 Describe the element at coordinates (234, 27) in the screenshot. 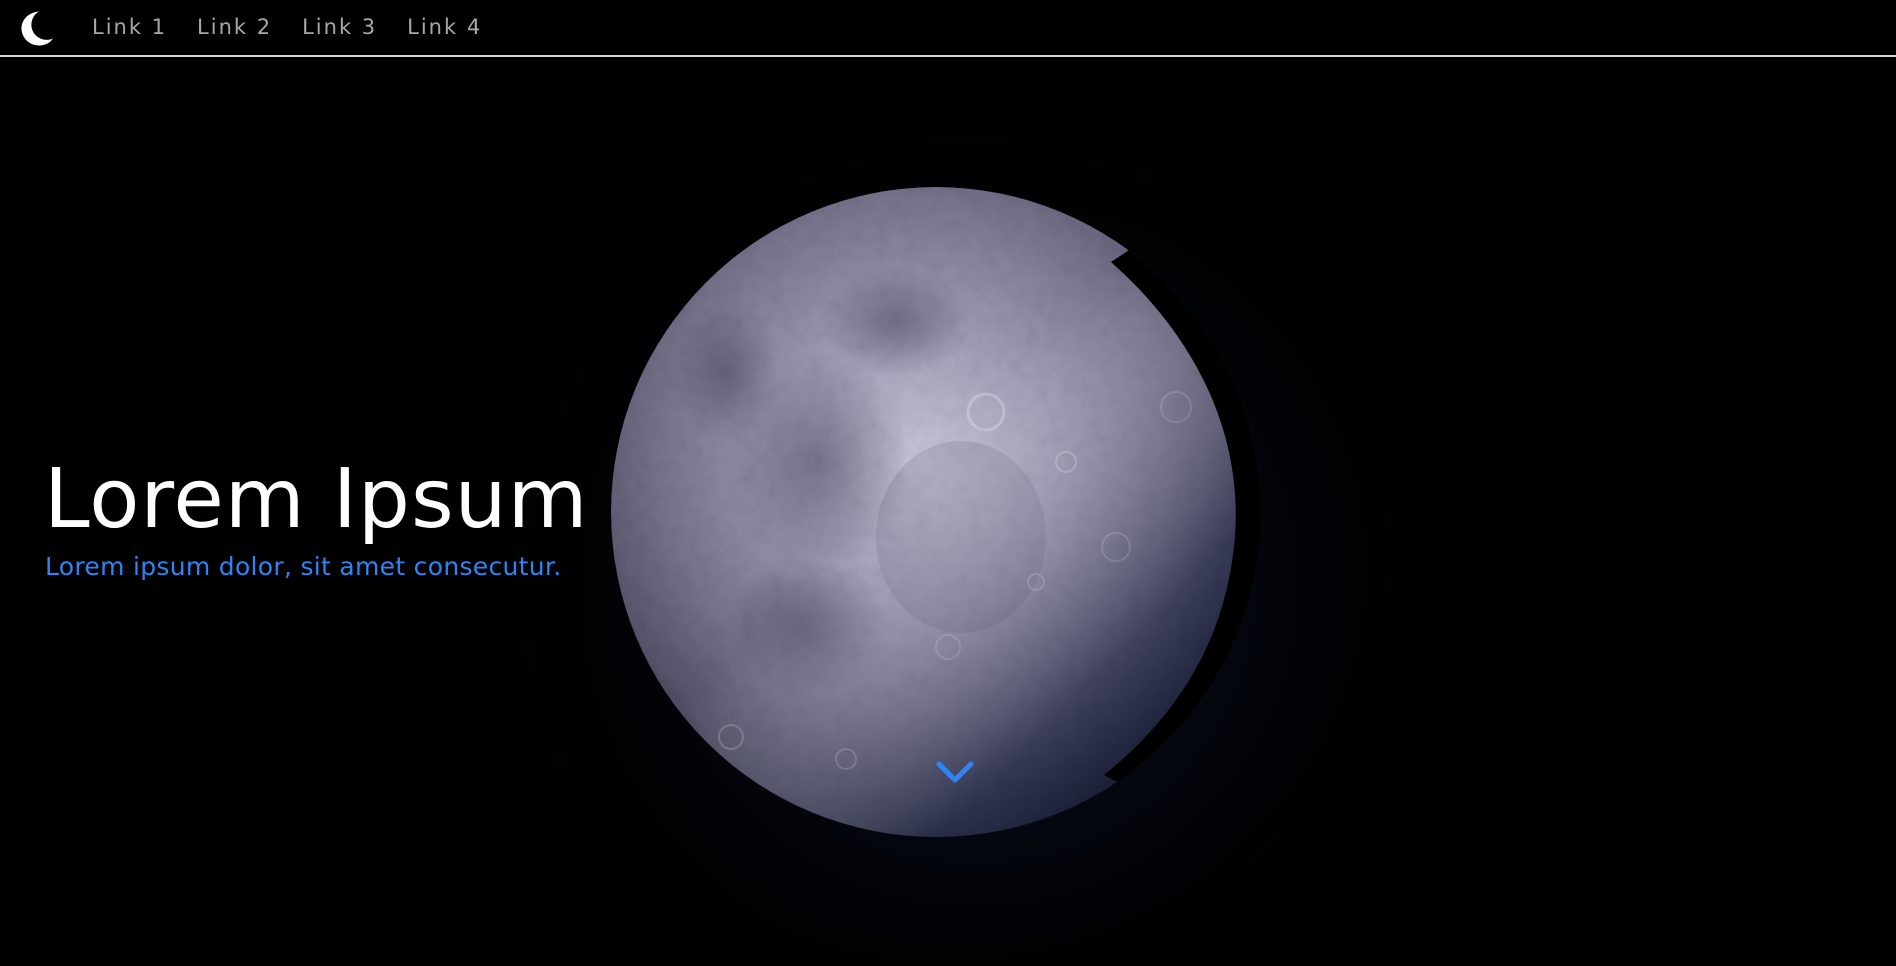

I see `nav-link-2: Link 2` at that location.